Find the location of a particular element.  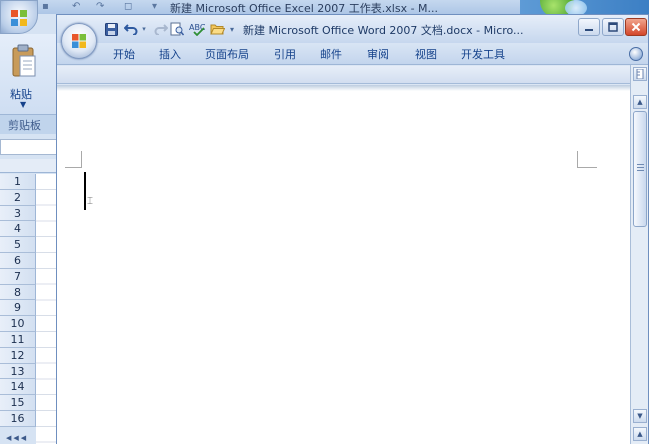

row-header: 2 is located at coordinates (18, 197).